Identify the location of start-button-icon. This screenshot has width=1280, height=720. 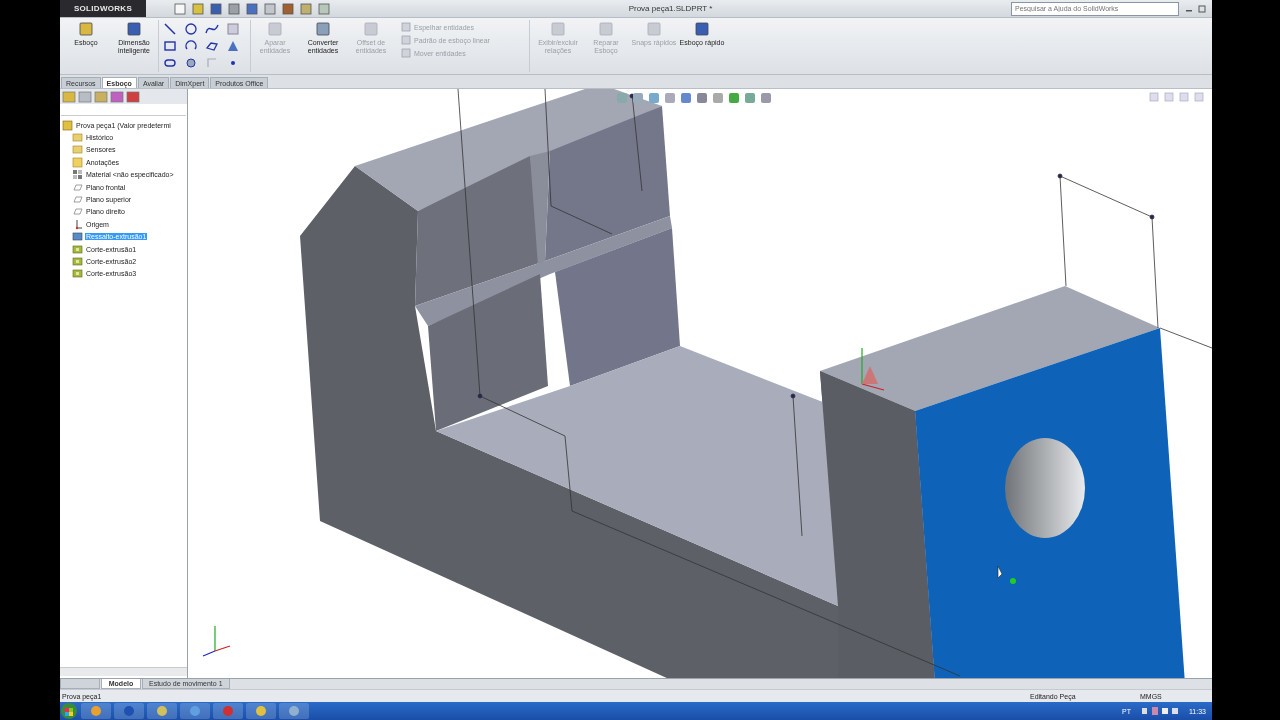
(69, 711).